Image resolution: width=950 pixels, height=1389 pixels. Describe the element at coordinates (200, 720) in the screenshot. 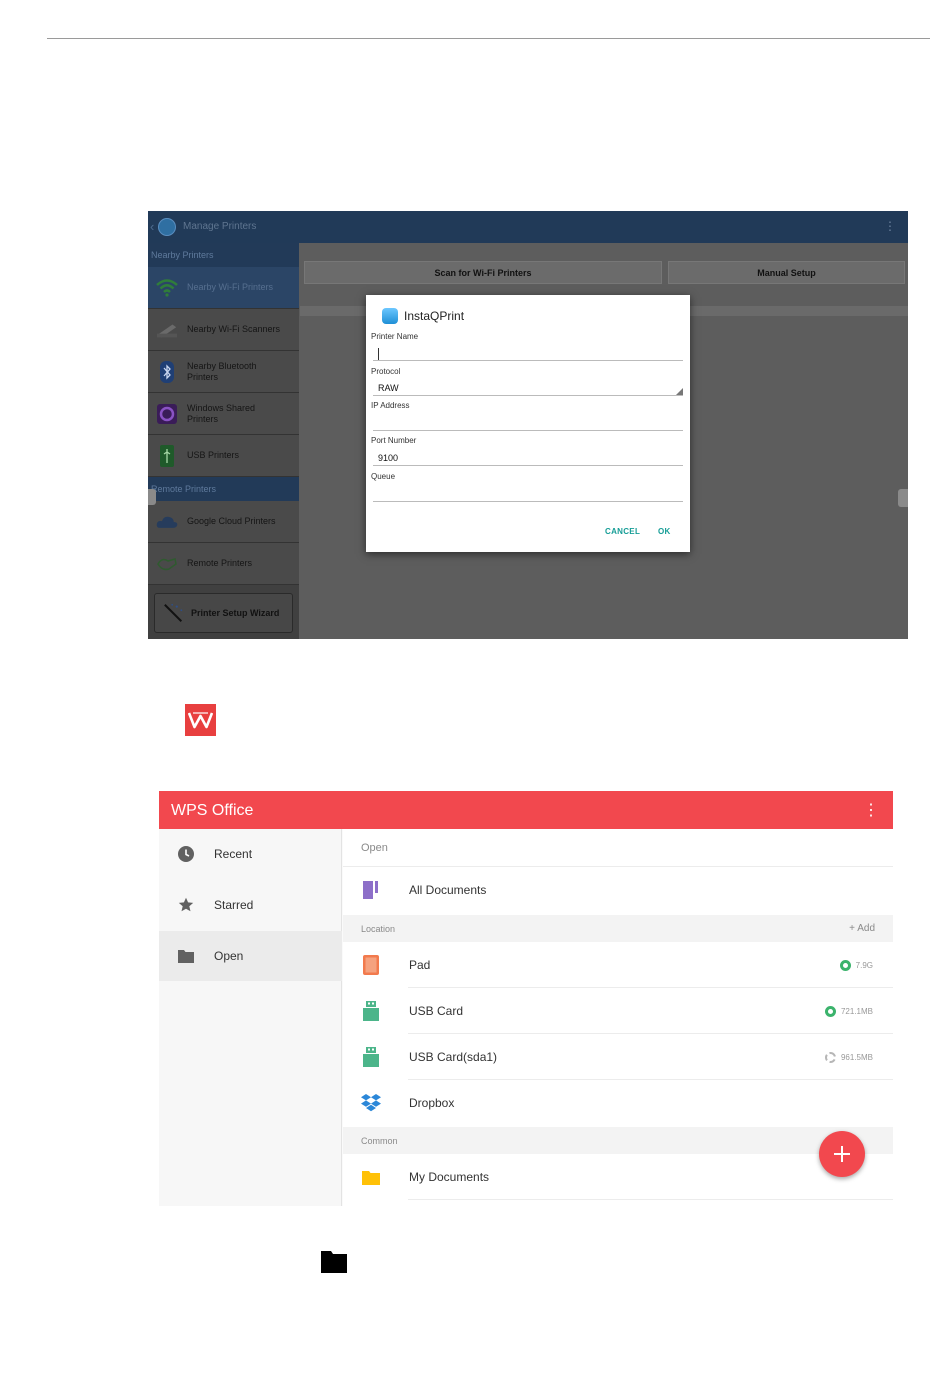

I see `wps-logo-icon` at that location.